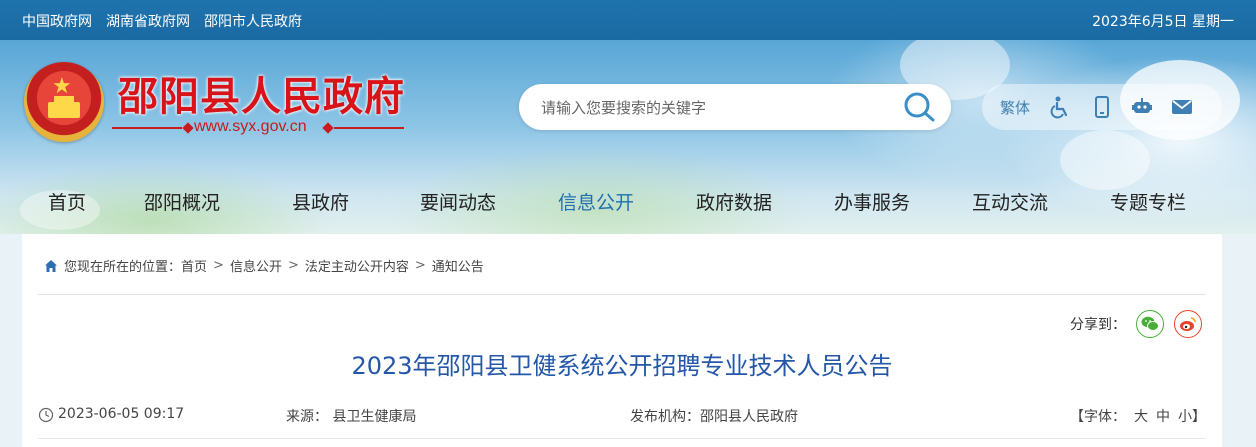 Image resolution: width=1256 pixels, height=447 pixels. Describe the element at coordinates (57, 21) in the screenshot. I see `link-gov-cn: 中国政府网` at that location.